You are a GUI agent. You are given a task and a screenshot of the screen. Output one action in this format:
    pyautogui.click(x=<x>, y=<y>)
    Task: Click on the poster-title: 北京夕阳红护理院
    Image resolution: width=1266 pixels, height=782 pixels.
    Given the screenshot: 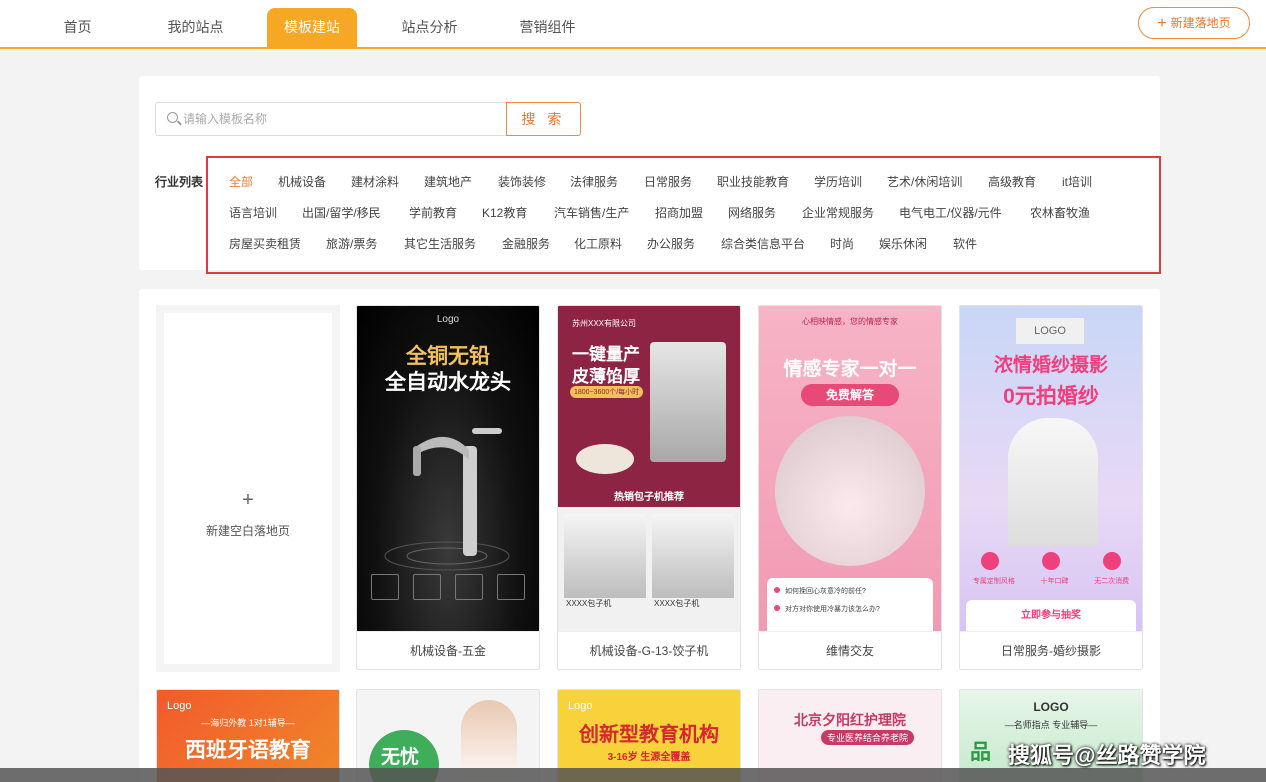 What is the action you would take?
    pyautogui.click(x=850, y=720)
    